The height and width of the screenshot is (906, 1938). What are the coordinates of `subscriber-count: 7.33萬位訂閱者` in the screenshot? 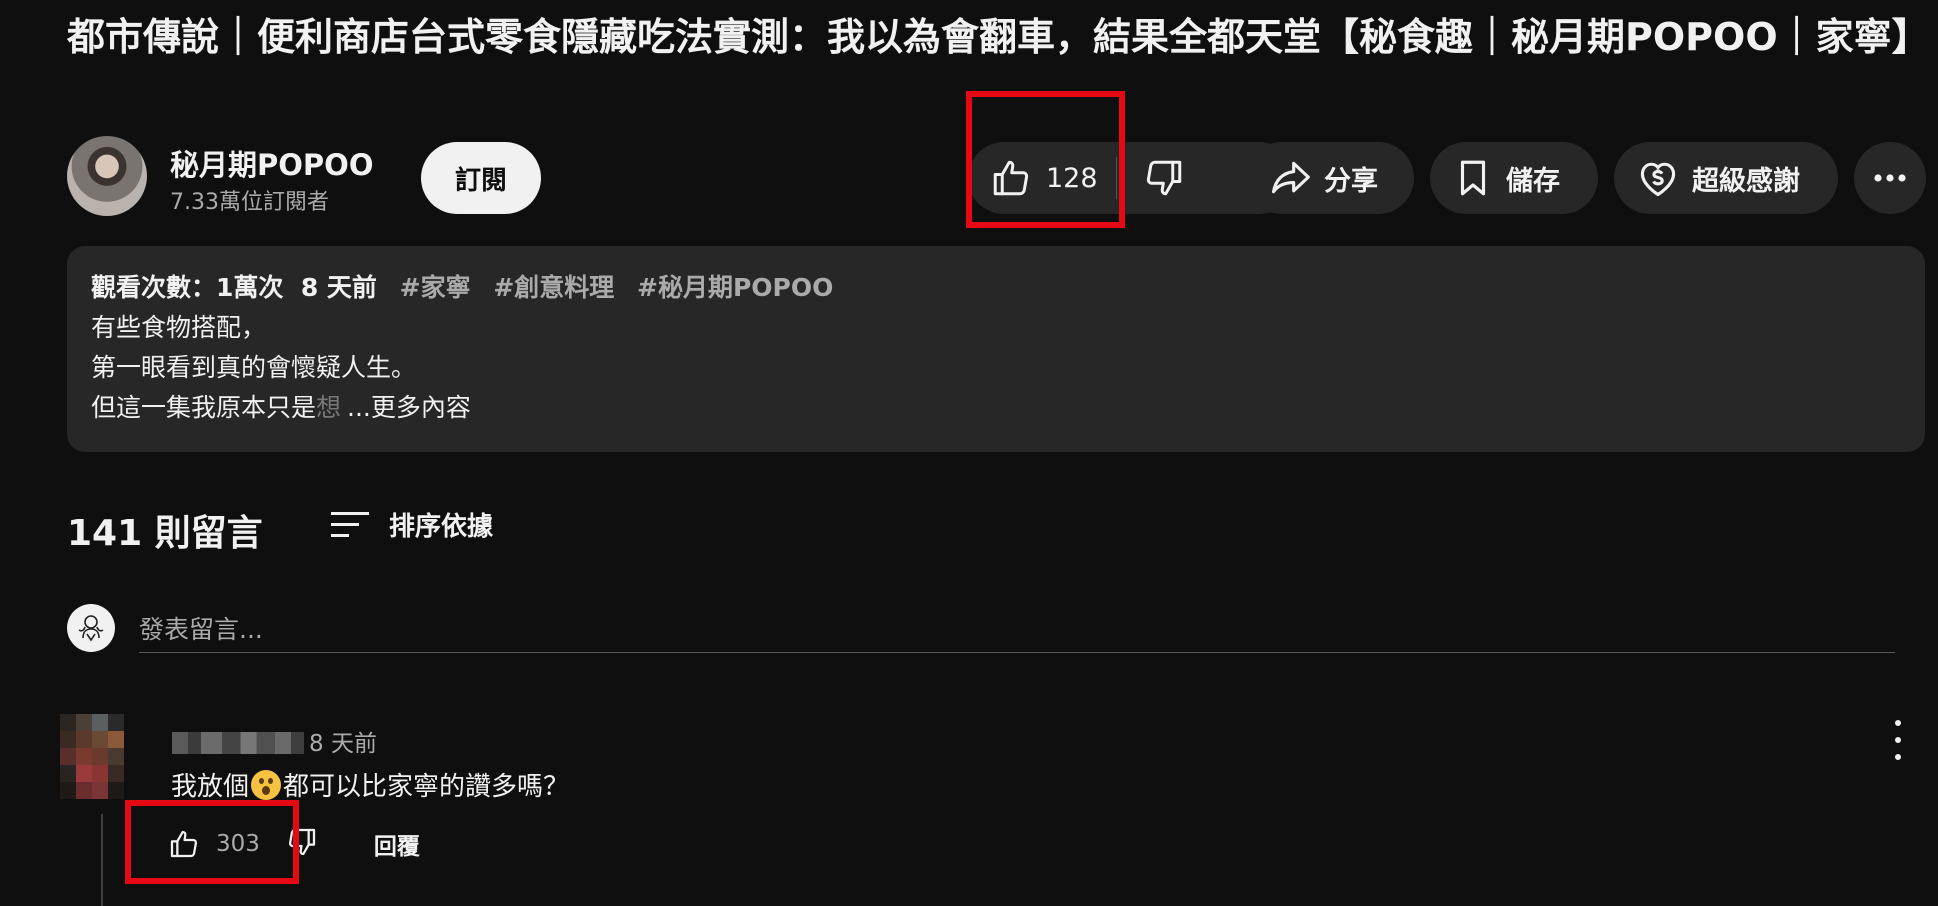 It's located at (249, 202).